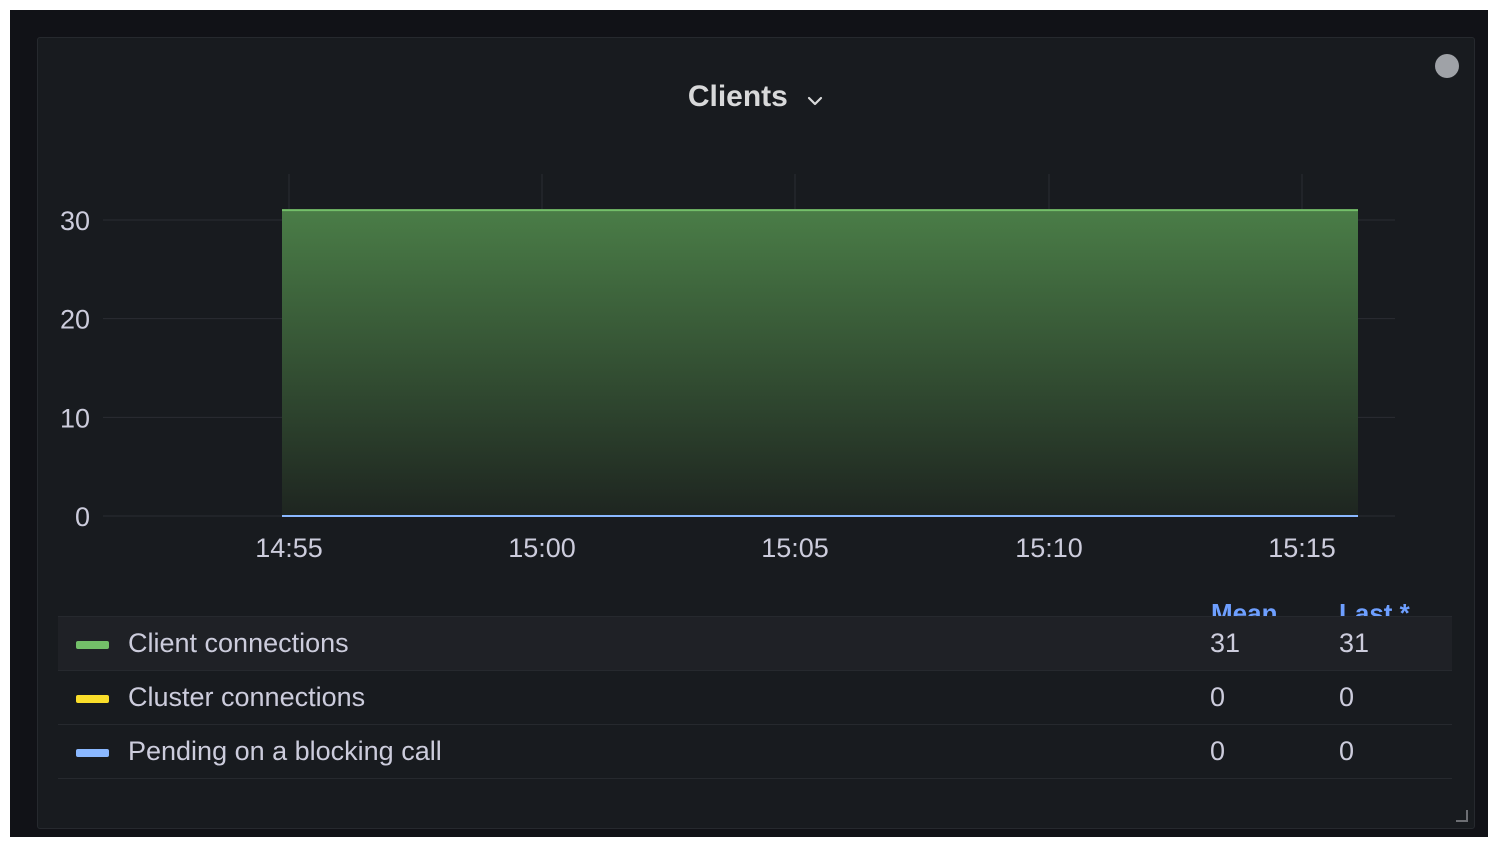 The image size is (1498, 847). Describe the element at coordinates (75, 221) in the screenshot. I see `y-tick-label: 30` at that location.